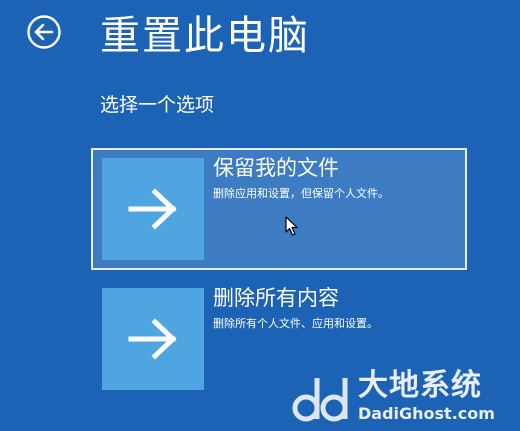 This screenshot has width=520, height=431. I want to click on page-title: 重置此电脑, so click(205, 36).